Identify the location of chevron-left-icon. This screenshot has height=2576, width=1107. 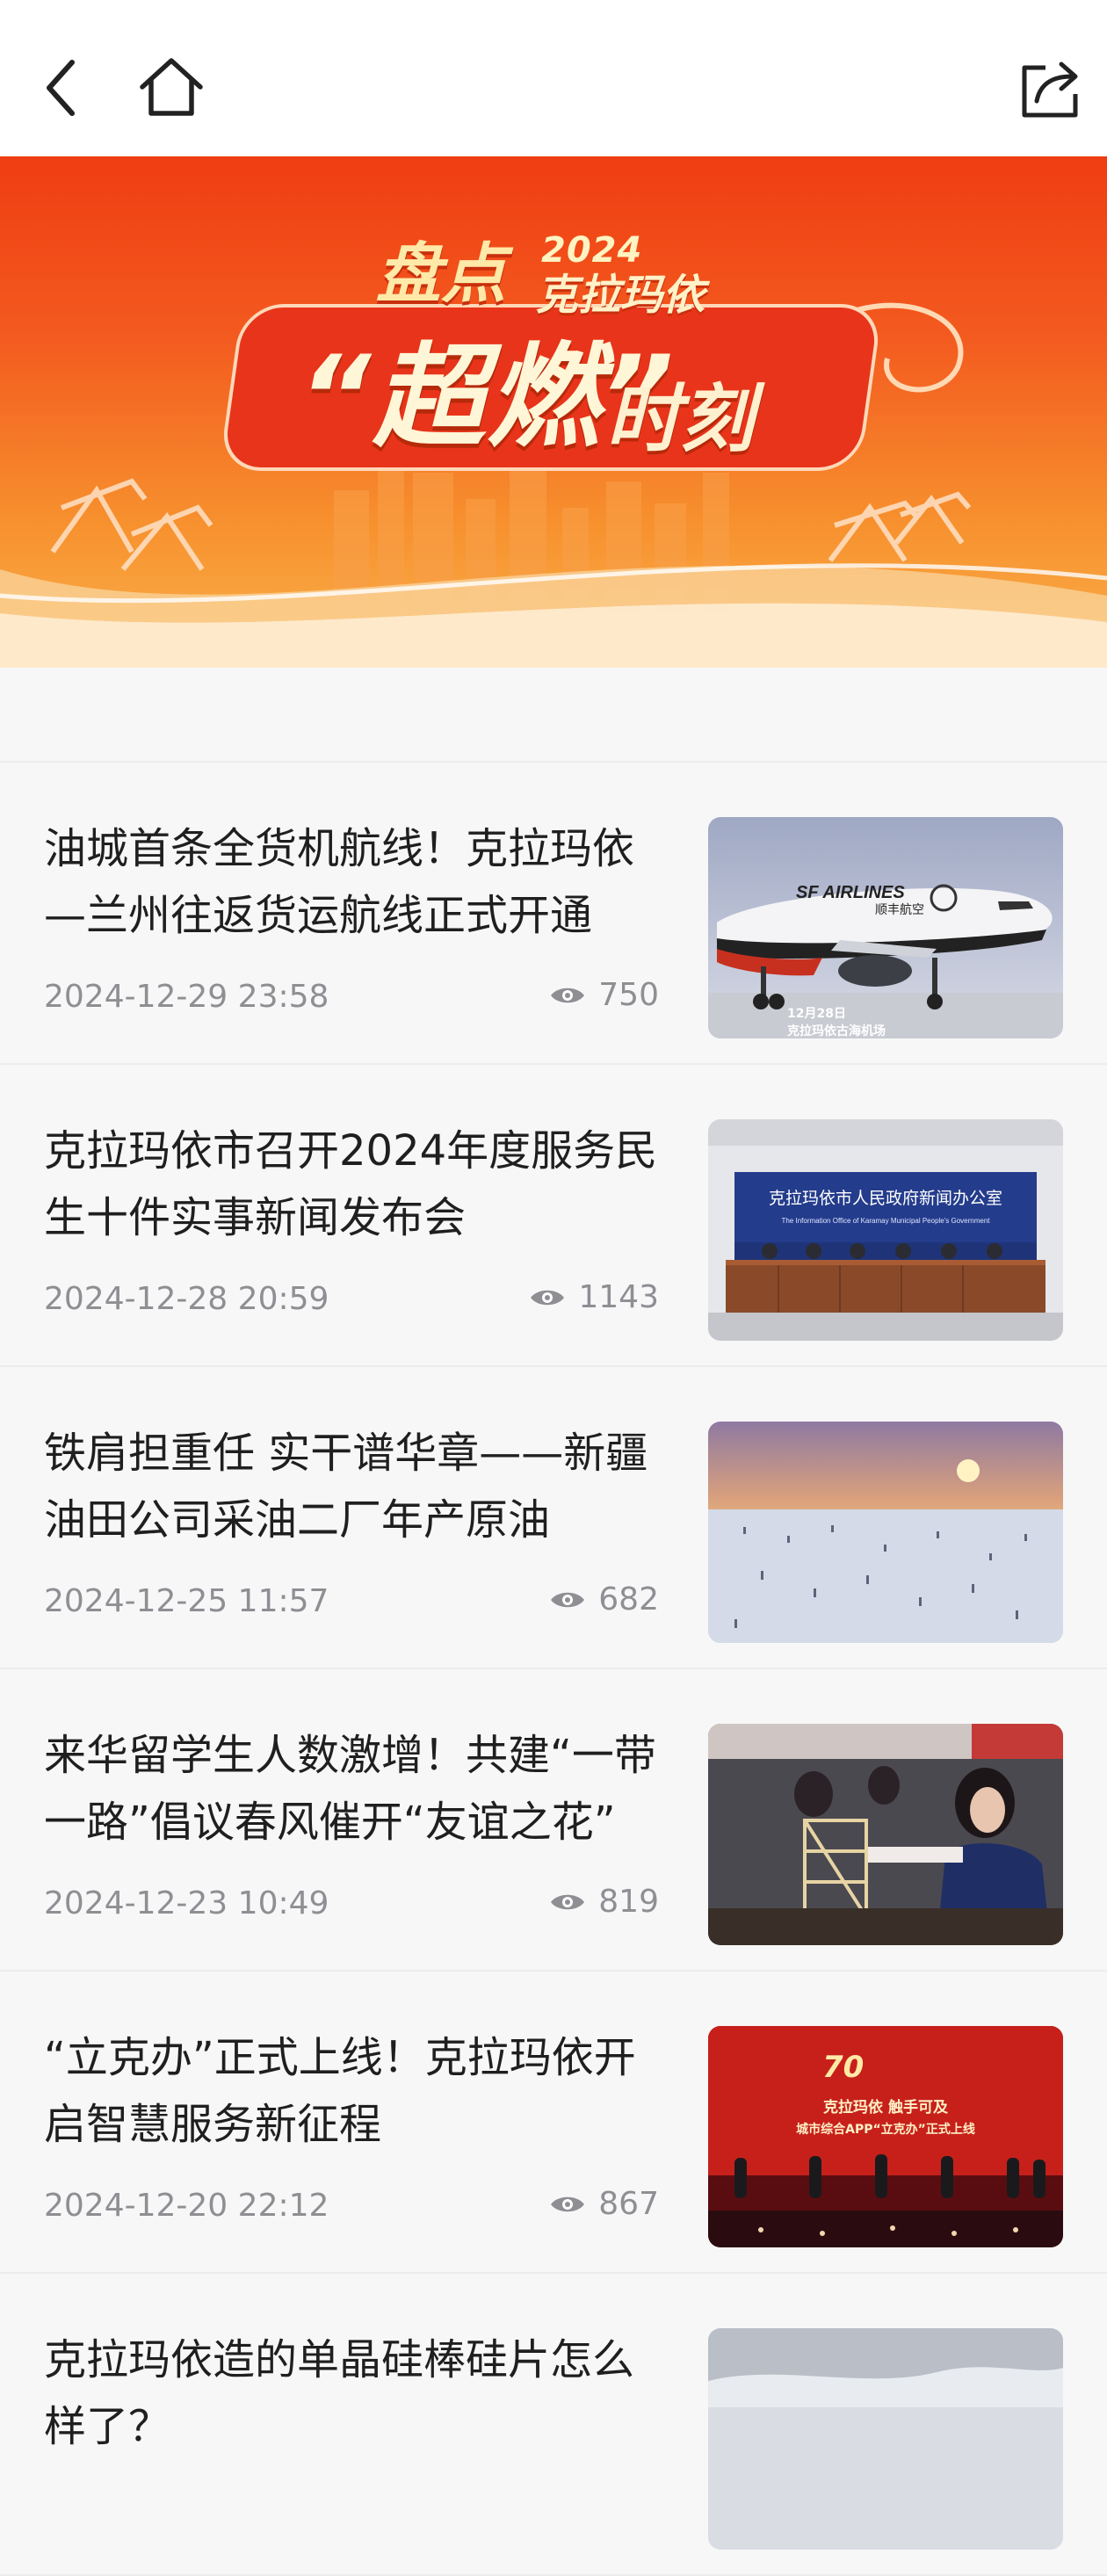
(61, 88).